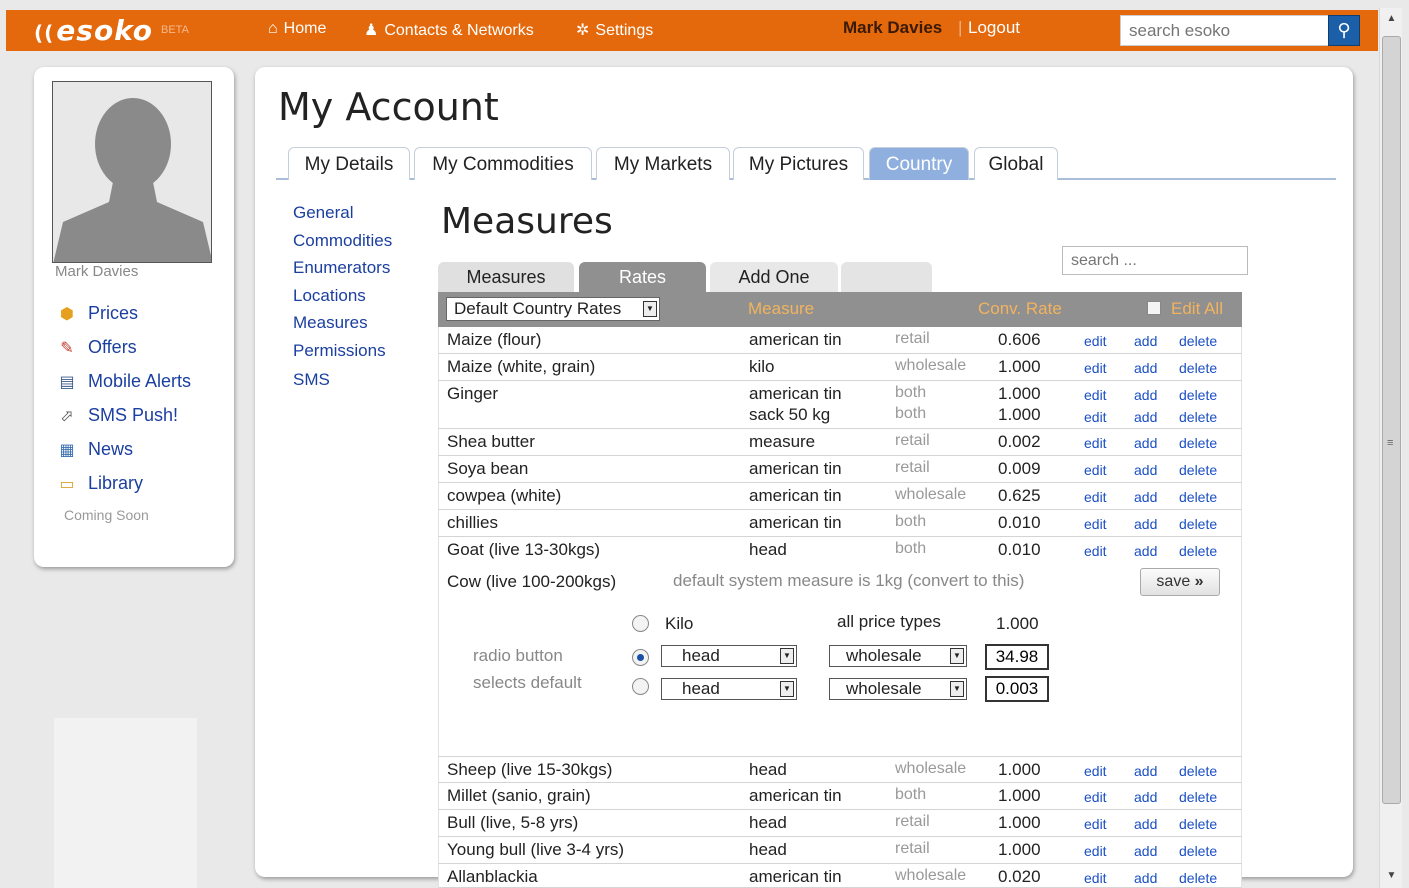  What do you see at coordinates (798, 163) in the screenshot?
I see `tab-my-pictures: My Pictures` at bounding box center [798, 163].